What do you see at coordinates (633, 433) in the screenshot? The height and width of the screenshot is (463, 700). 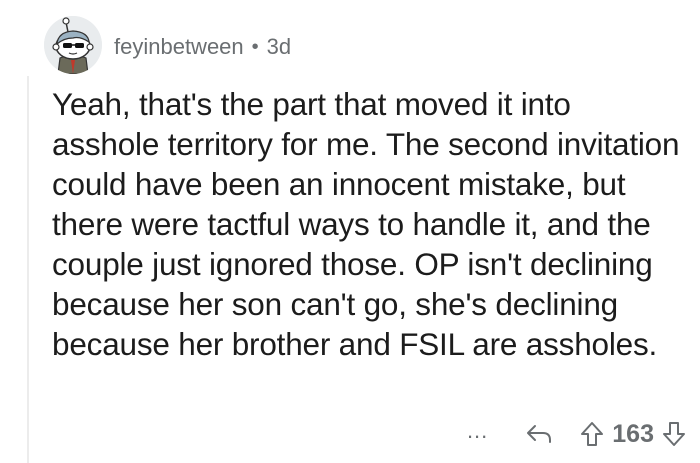 I see `vote-score: 163` at bounding box center [633, 433].